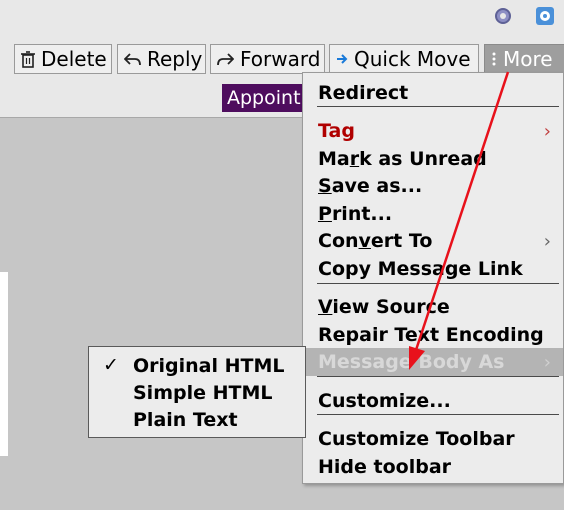  What do you see at coordinates (282, 18) in the screenshot?
I see `window-top-strip` at bounding box center [282, 18].